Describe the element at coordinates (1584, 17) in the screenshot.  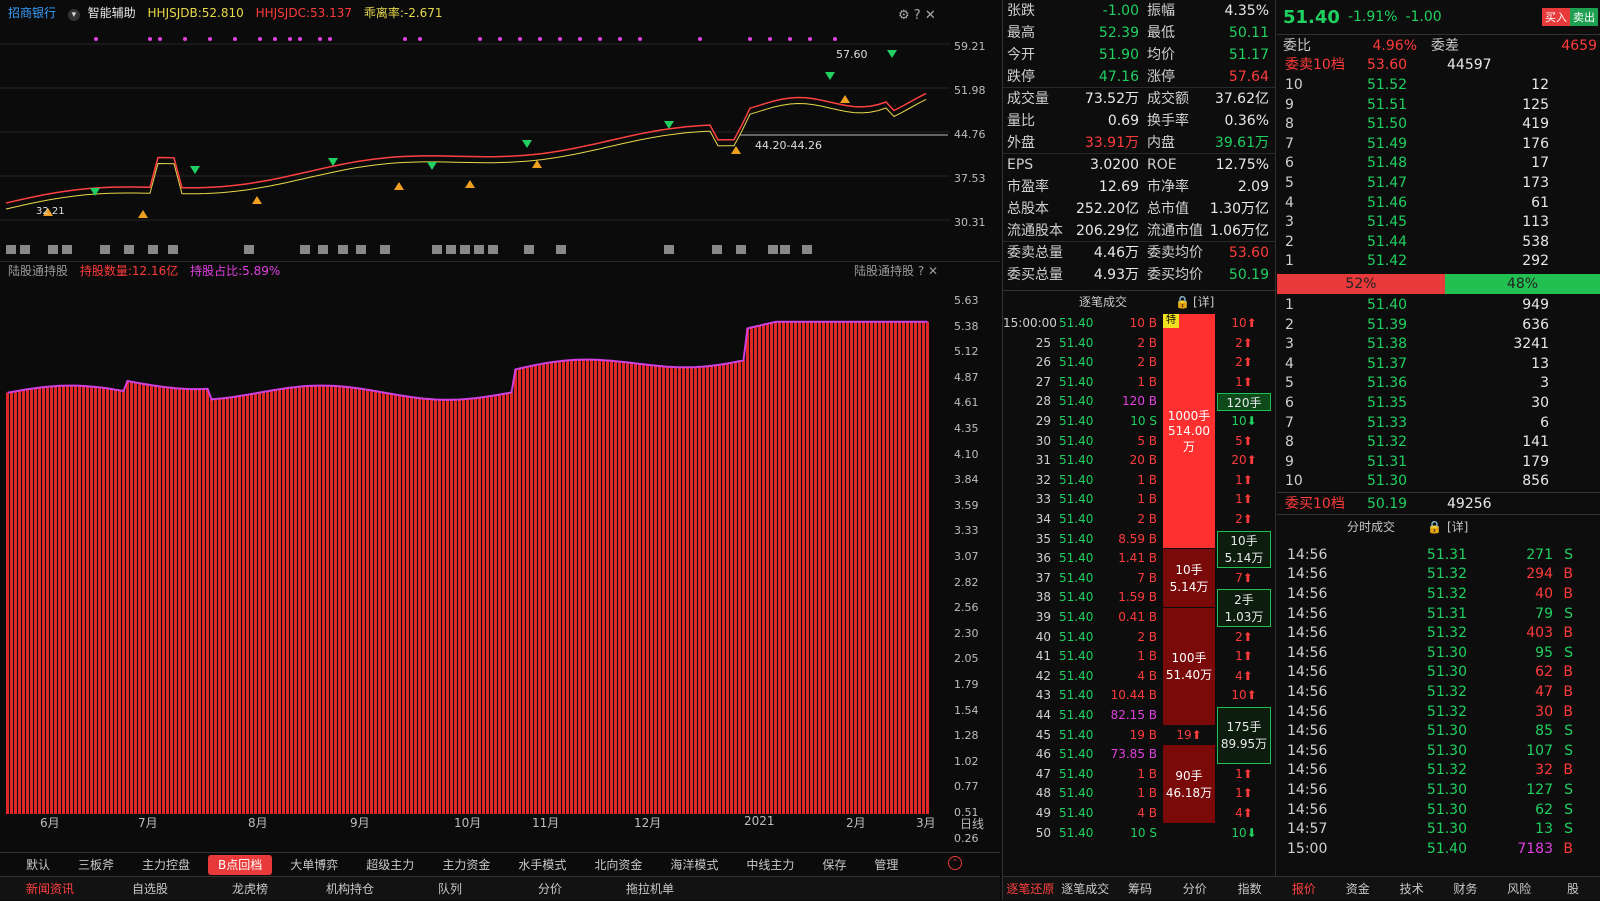
I see `sell-button: 卖出` at that location.